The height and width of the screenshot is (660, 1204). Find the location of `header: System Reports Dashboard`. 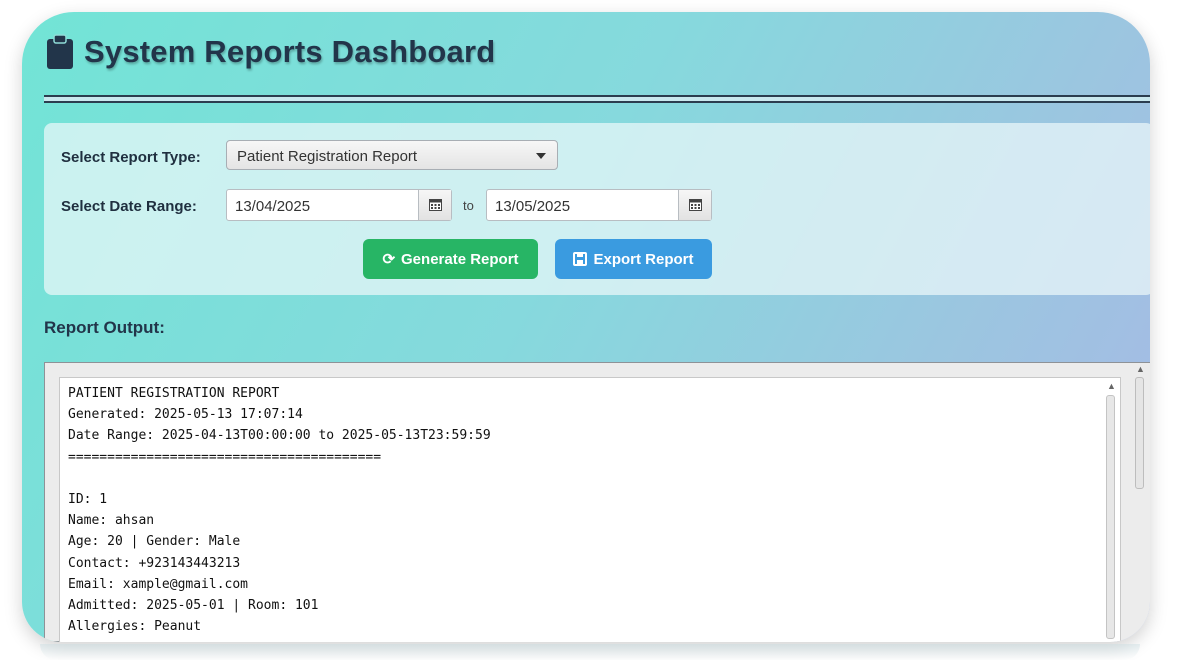

header: System Reports Dashboard is located at coordinates (270, 52).